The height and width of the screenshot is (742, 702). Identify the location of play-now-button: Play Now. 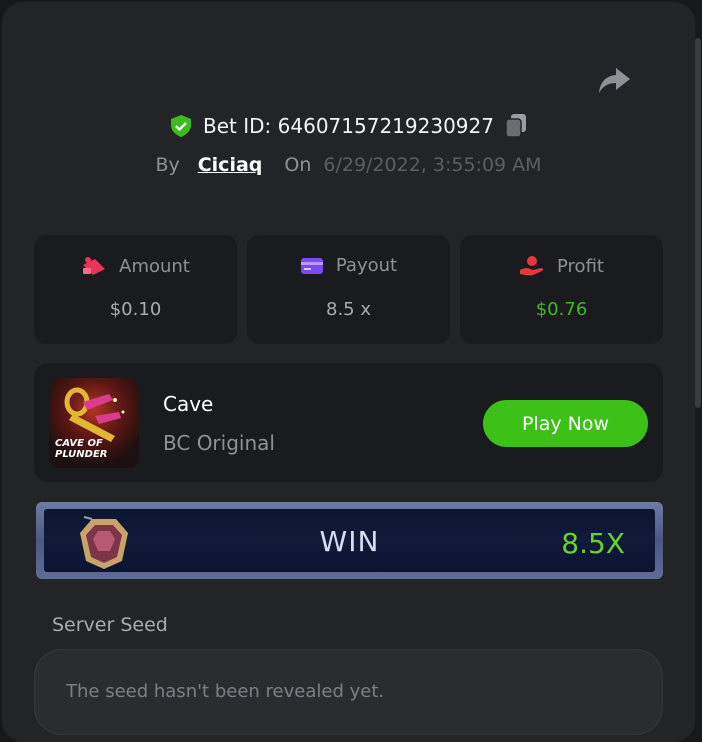
(565, 423).